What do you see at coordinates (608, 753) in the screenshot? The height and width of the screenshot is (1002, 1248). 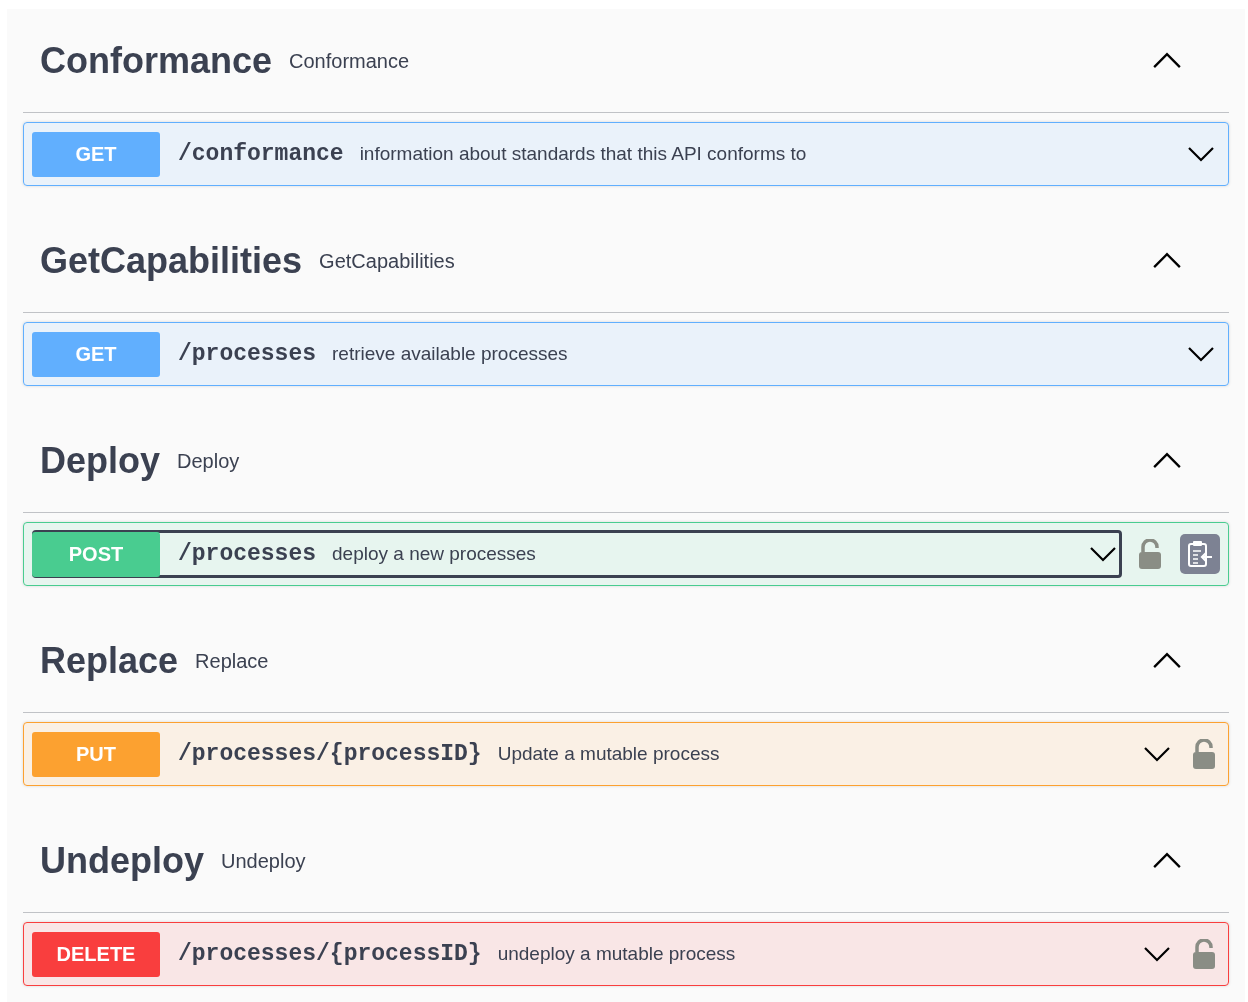 I see `operation-summary: Update a mutable process` at bounding box center [608, 753].